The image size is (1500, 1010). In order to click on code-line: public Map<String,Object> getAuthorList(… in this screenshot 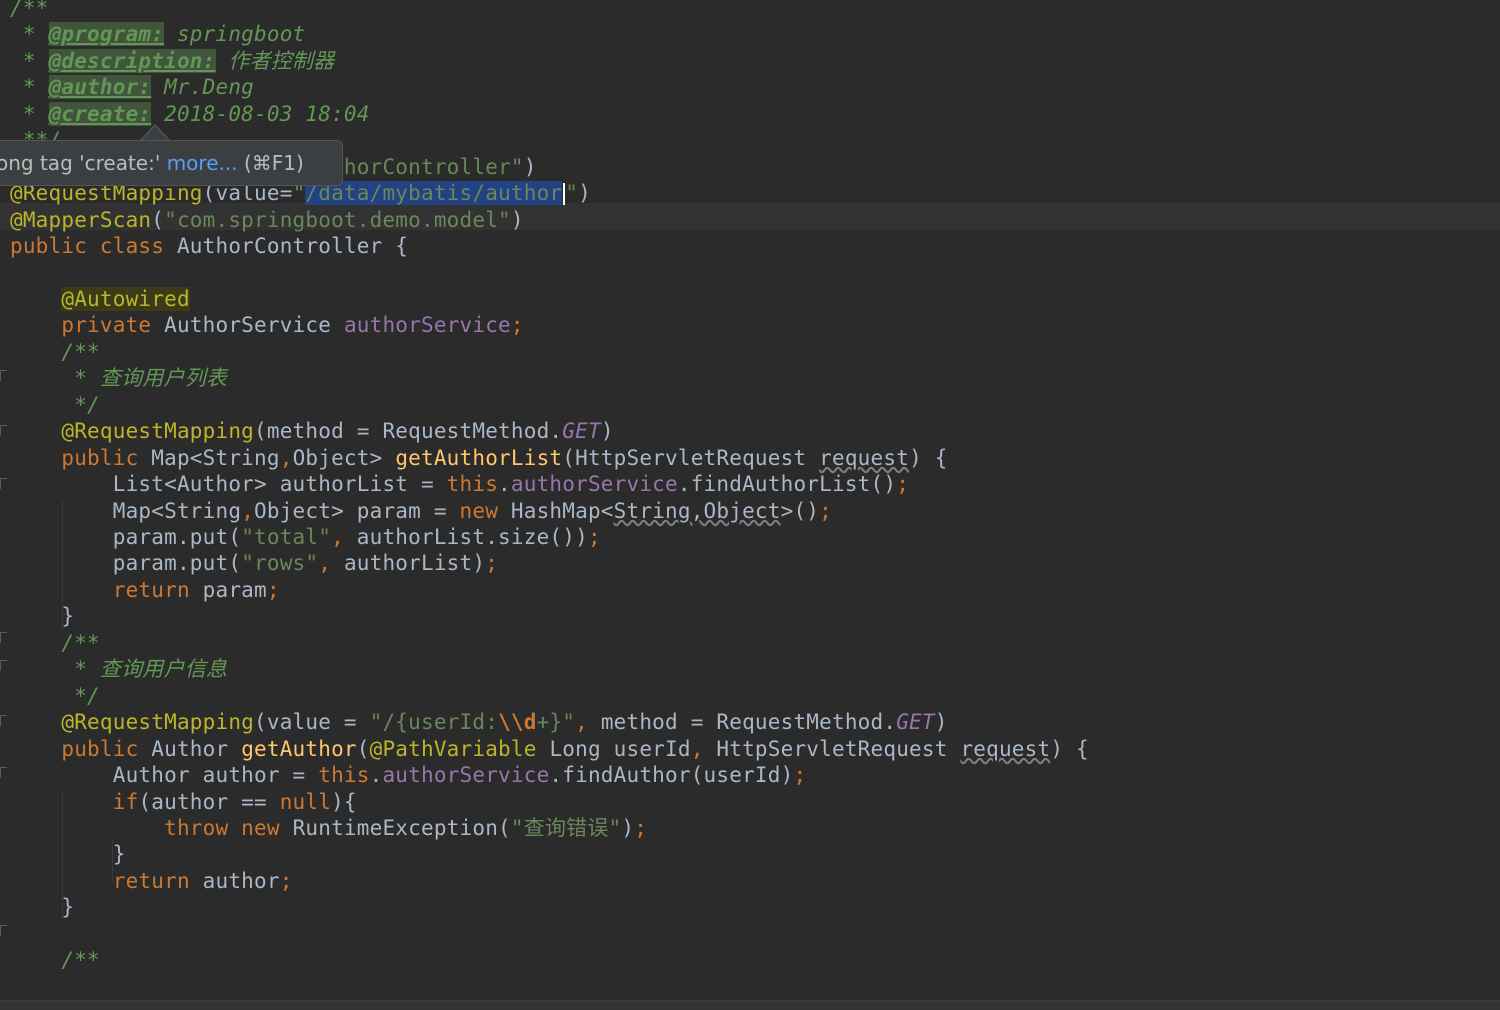, I will do `click(479, 458)`.